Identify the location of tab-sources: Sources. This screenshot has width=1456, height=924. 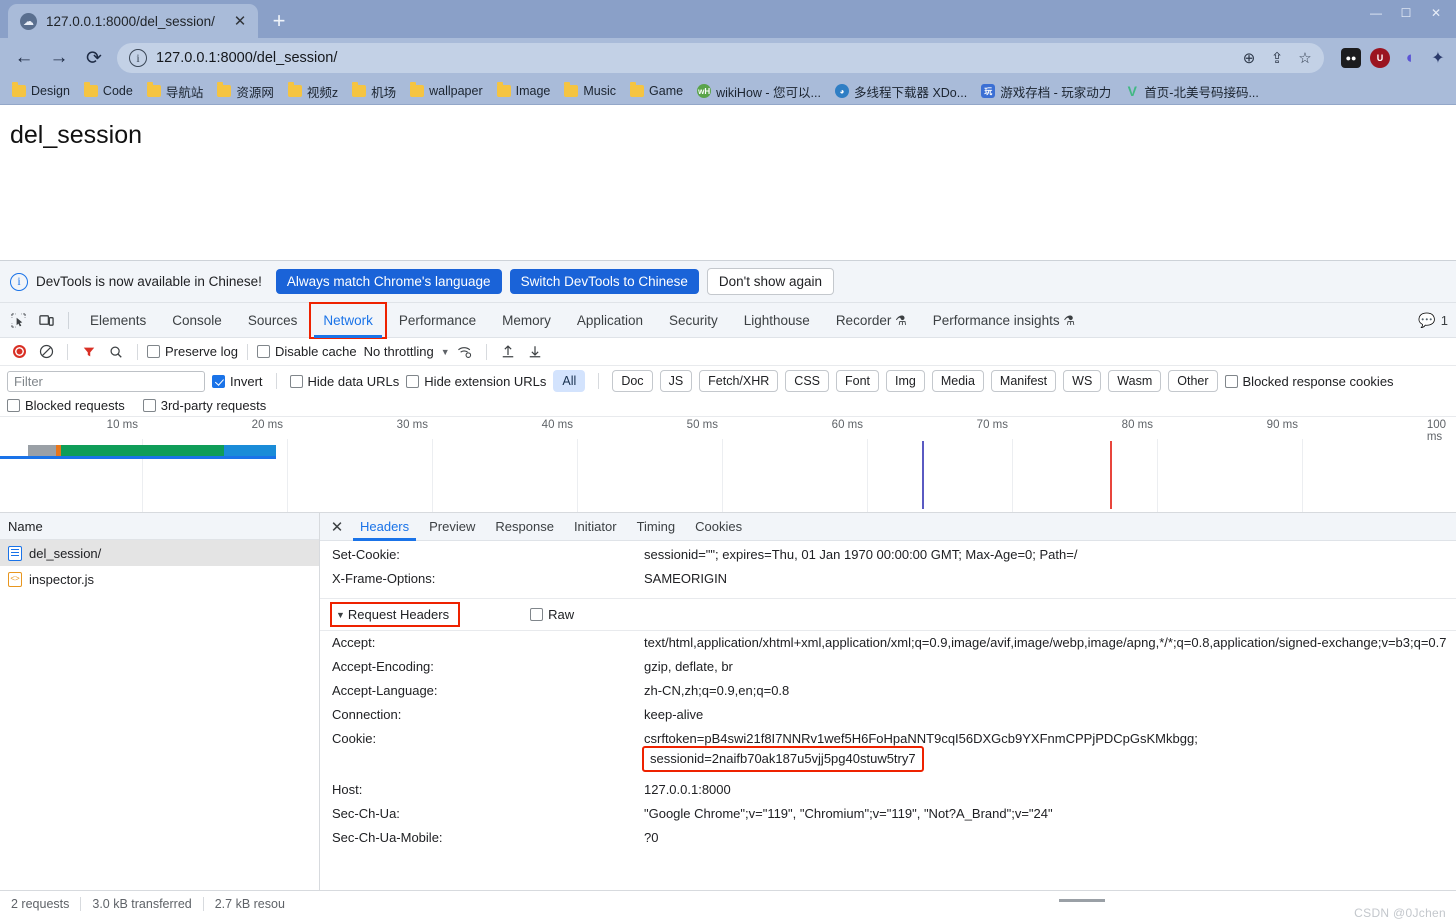
(273, 320).